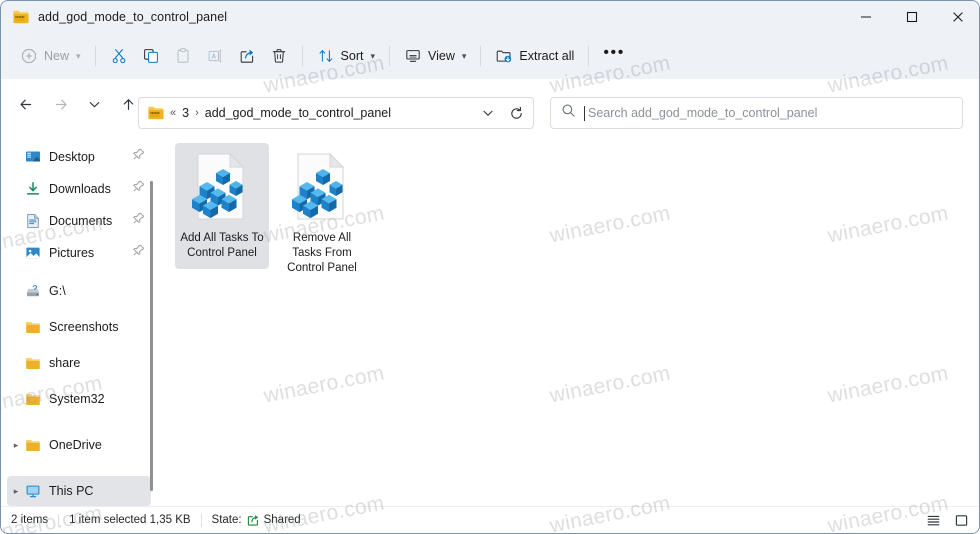  I want to click on address-bar-actions, so click(502, 113).